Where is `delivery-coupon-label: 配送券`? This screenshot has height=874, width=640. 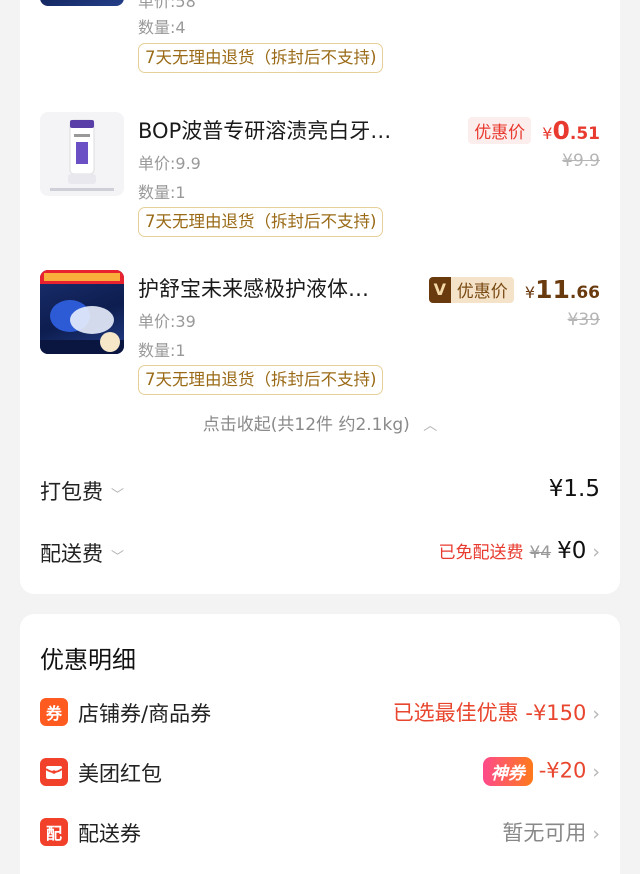
delivery-coupon-label: 配送券 is located at coordinates (109, 834).